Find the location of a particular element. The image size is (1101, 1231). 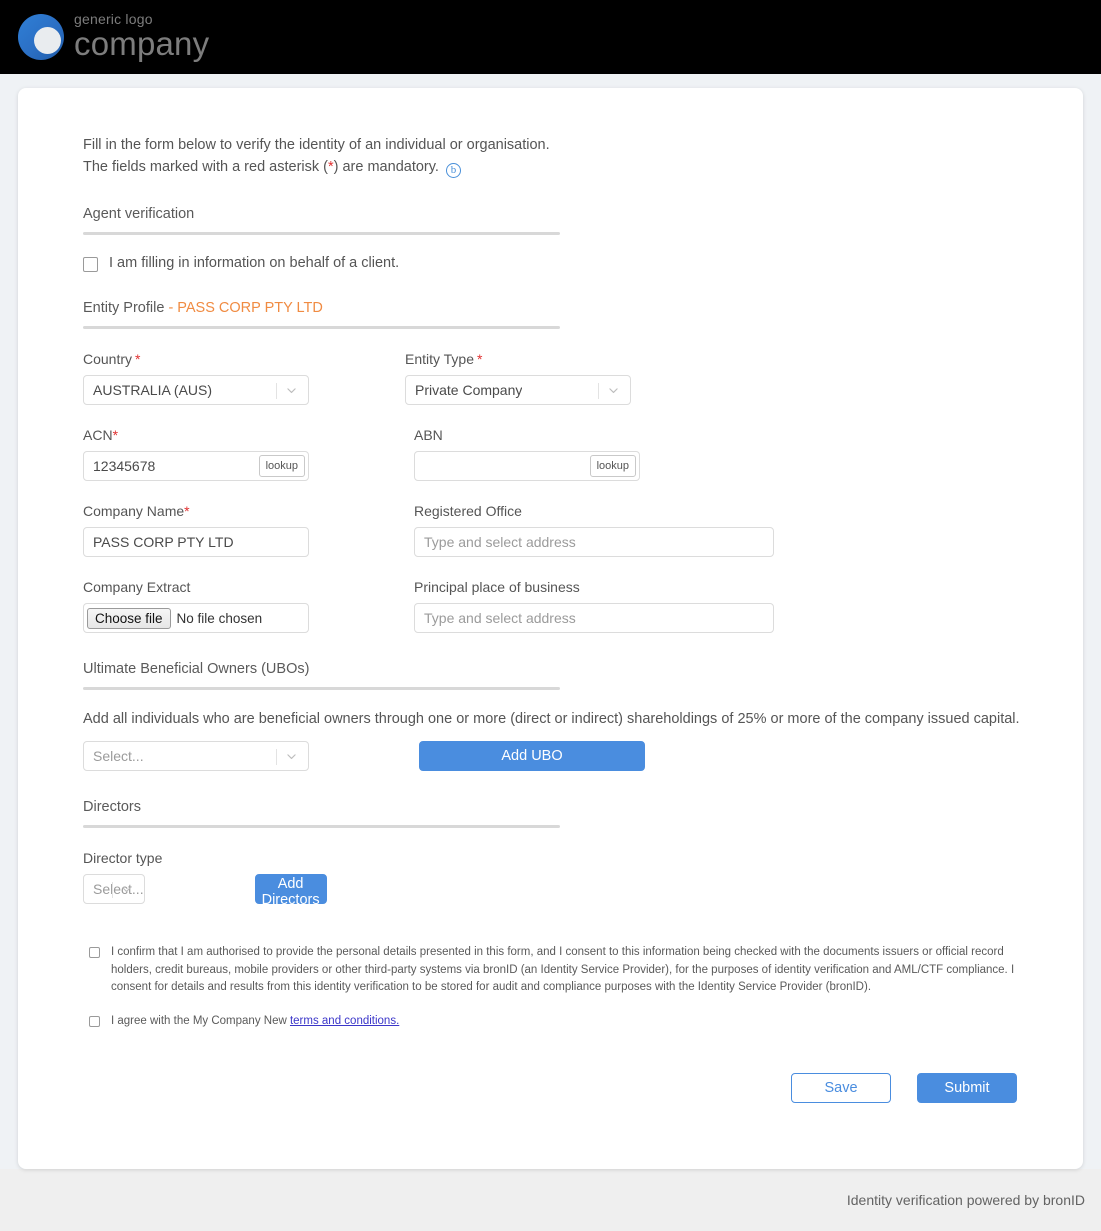

principal-place-input is located at coordinates (594, 618).